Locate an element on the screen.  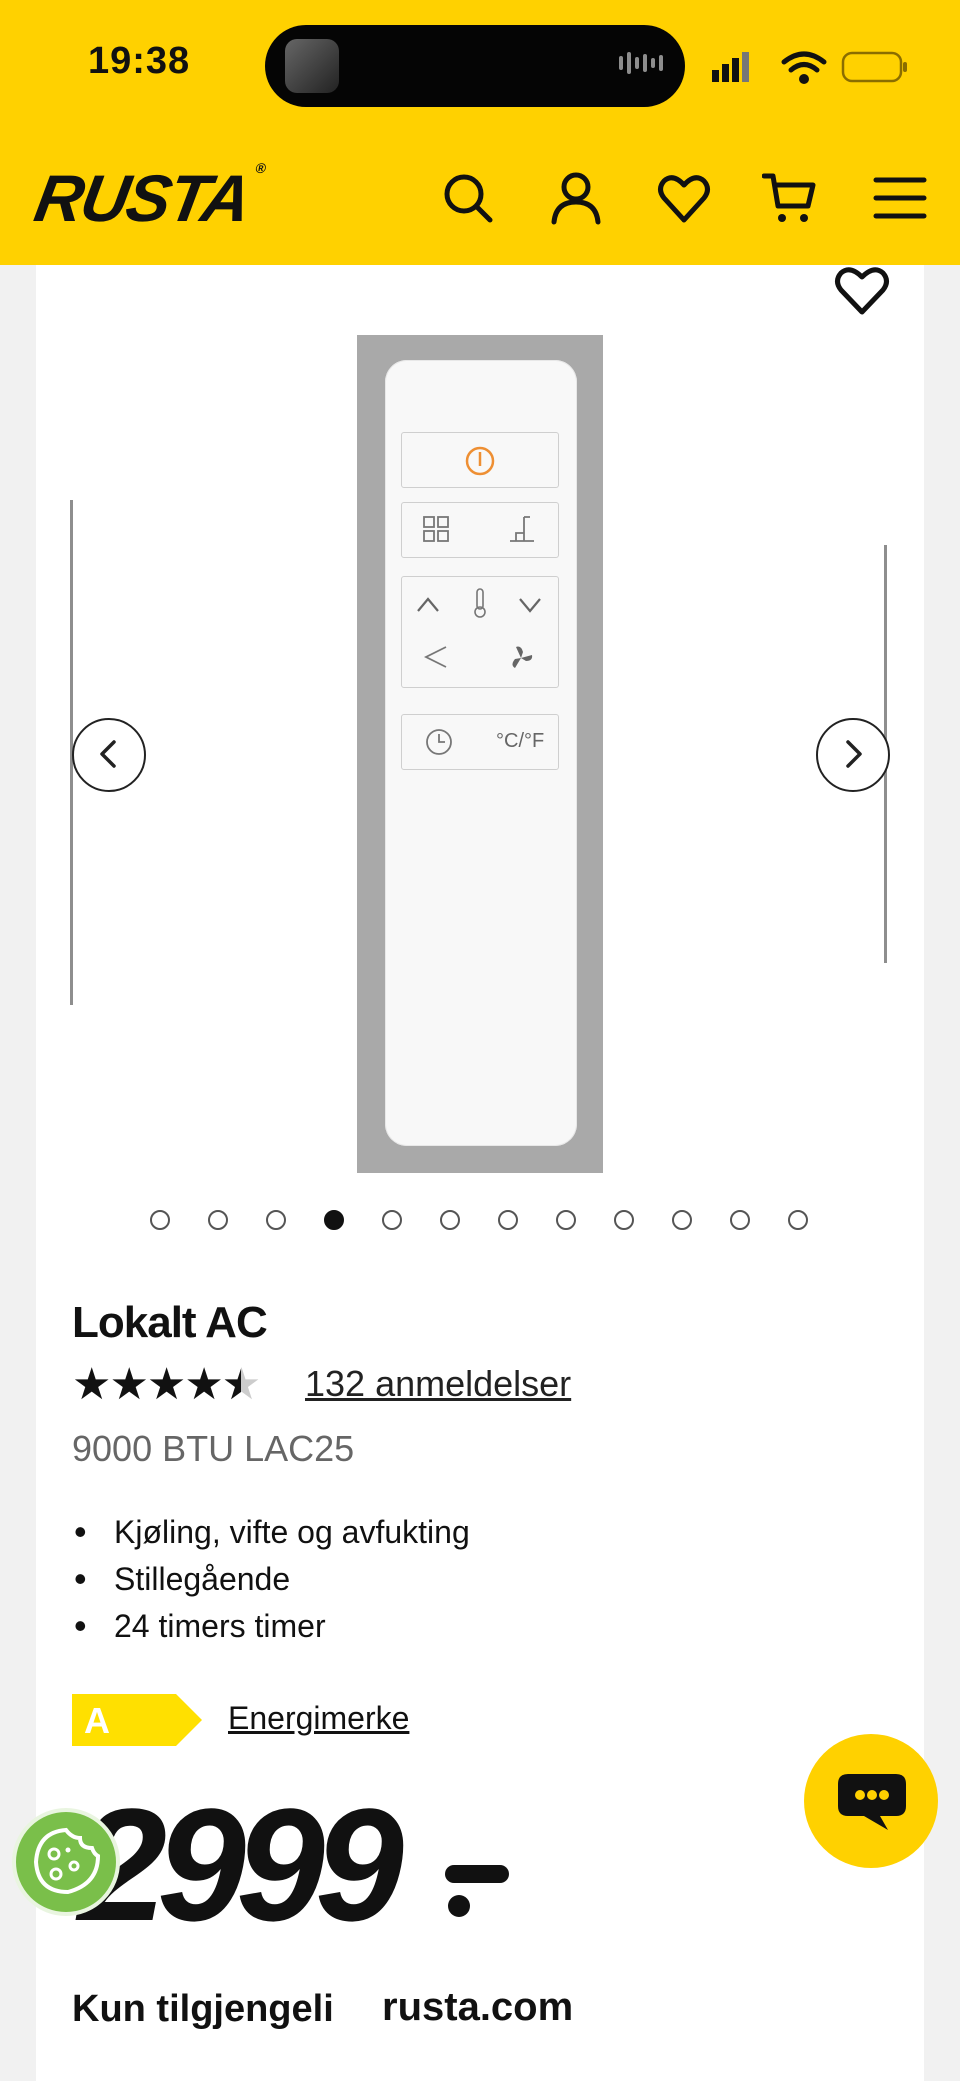
chat-button is located at coordinates (871, 1801).